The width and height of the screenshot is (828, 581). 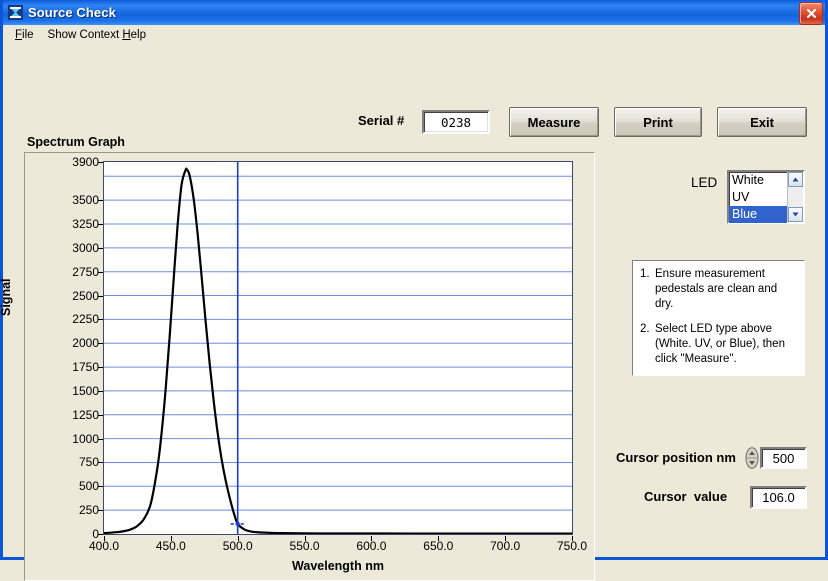 What do you see at coordinates (686, 496) in the screenshot?
I see `cursor-value-label: Cursor value` at bounding box center [686, 496].